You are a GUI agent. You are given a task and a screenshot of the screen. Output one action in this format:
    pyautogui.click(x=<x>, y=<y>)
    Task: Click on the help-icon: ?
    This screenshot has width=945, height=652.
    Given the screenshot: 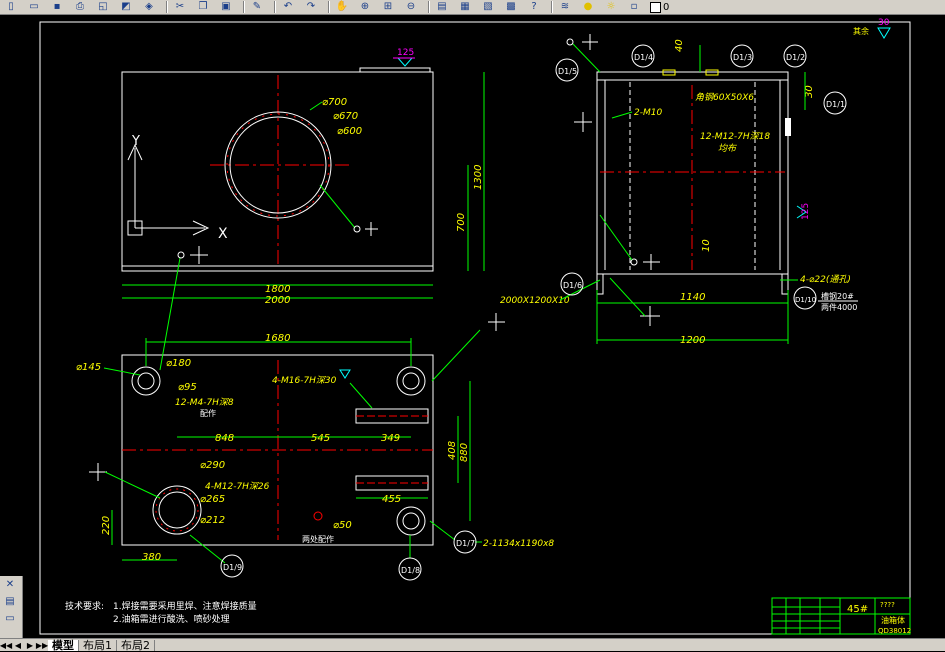 What is the action you would take?
    pyautogui.click(x=534, y=7)
    